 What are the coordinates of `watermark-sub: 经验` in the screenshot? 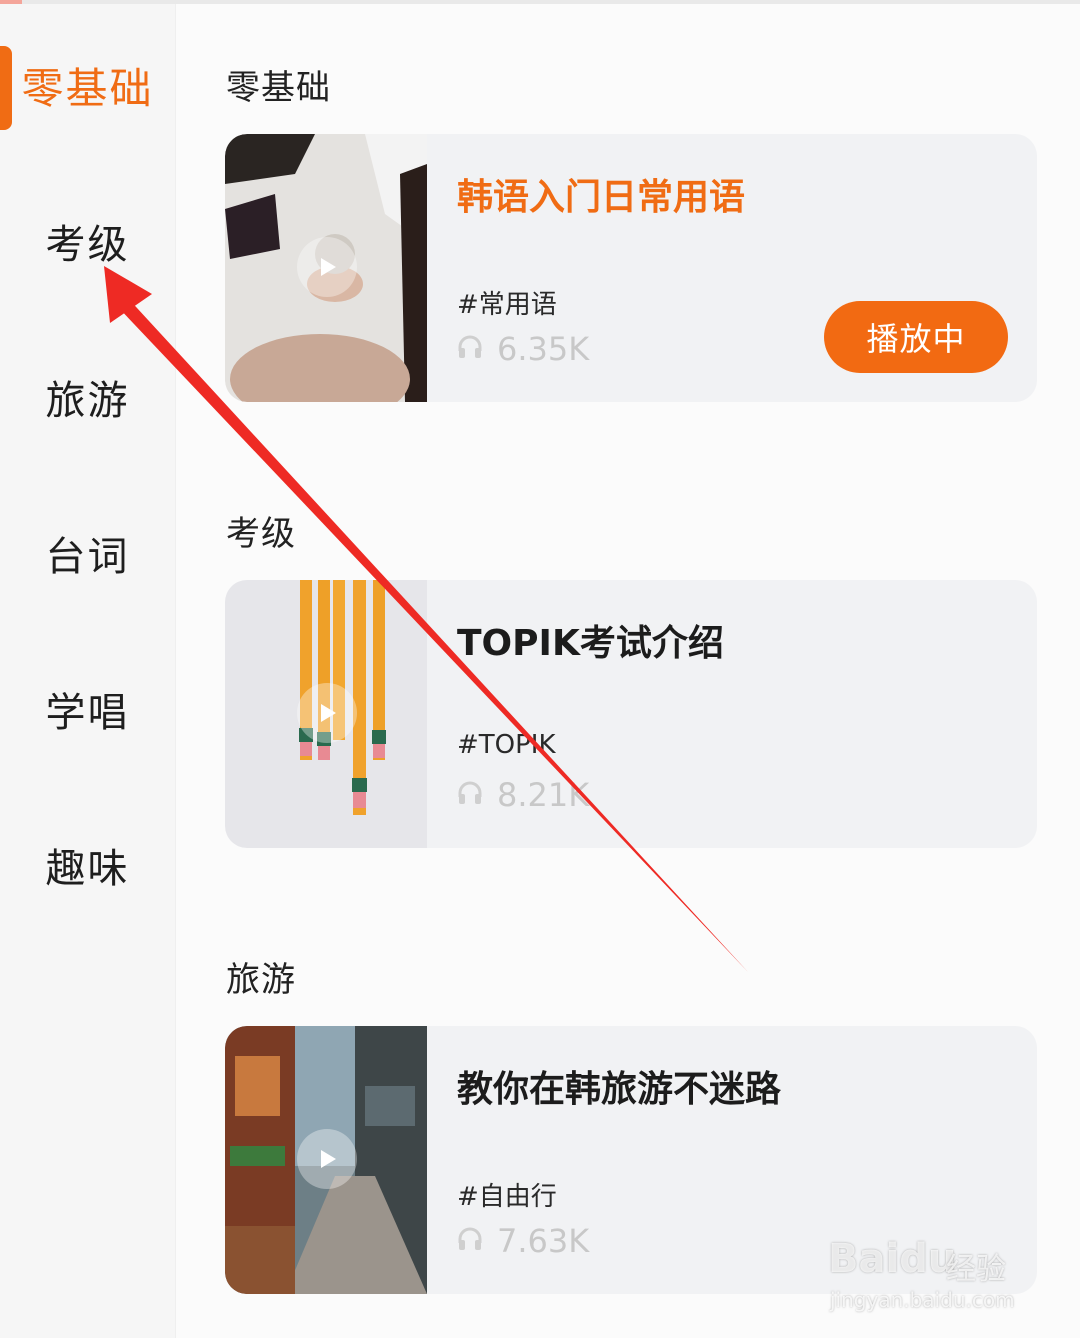 It's located at (976, 1269).